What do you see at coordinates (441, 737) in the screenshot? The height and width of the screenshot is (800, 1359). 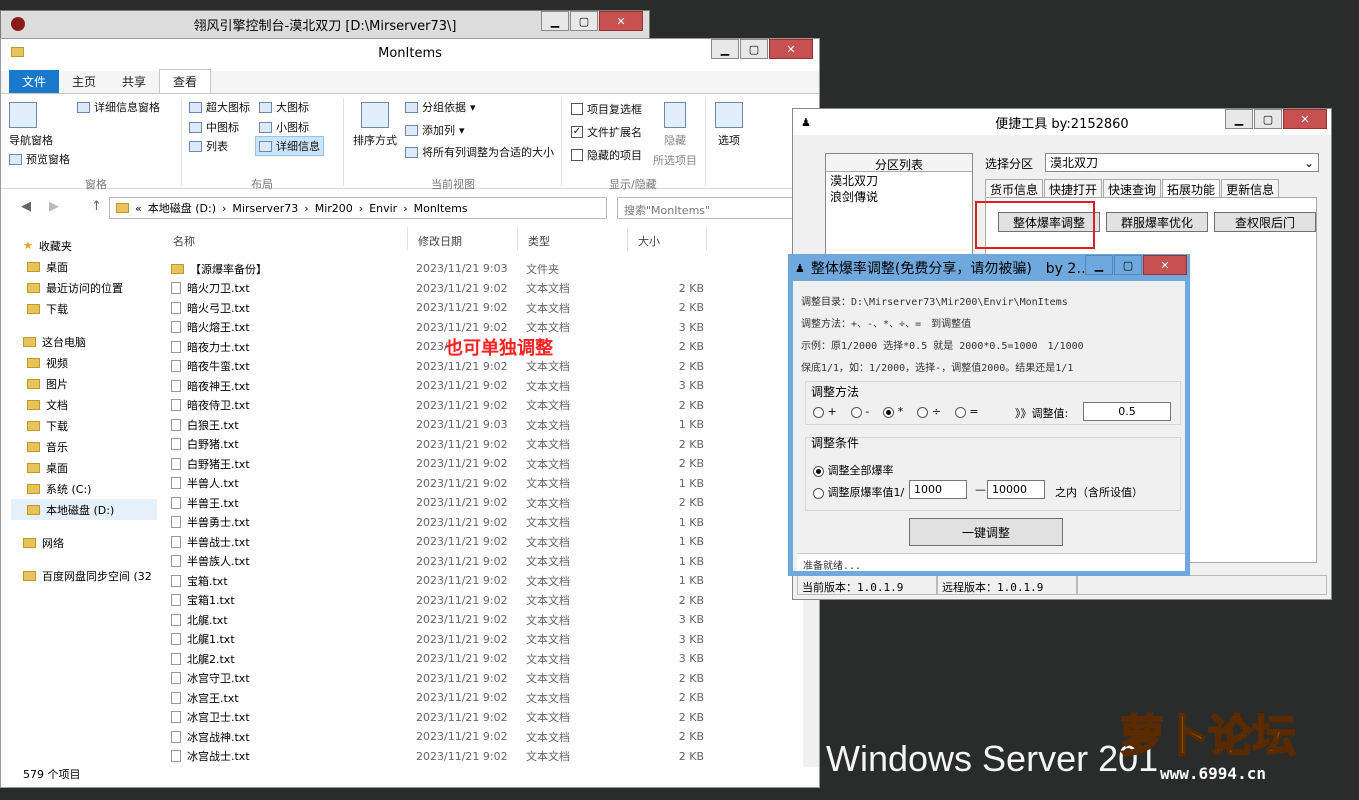 I see `table-row: 冰宫战神.txt 2023/11/21 9:02 文本文档 2 KB` at bounding box center [441, 737].